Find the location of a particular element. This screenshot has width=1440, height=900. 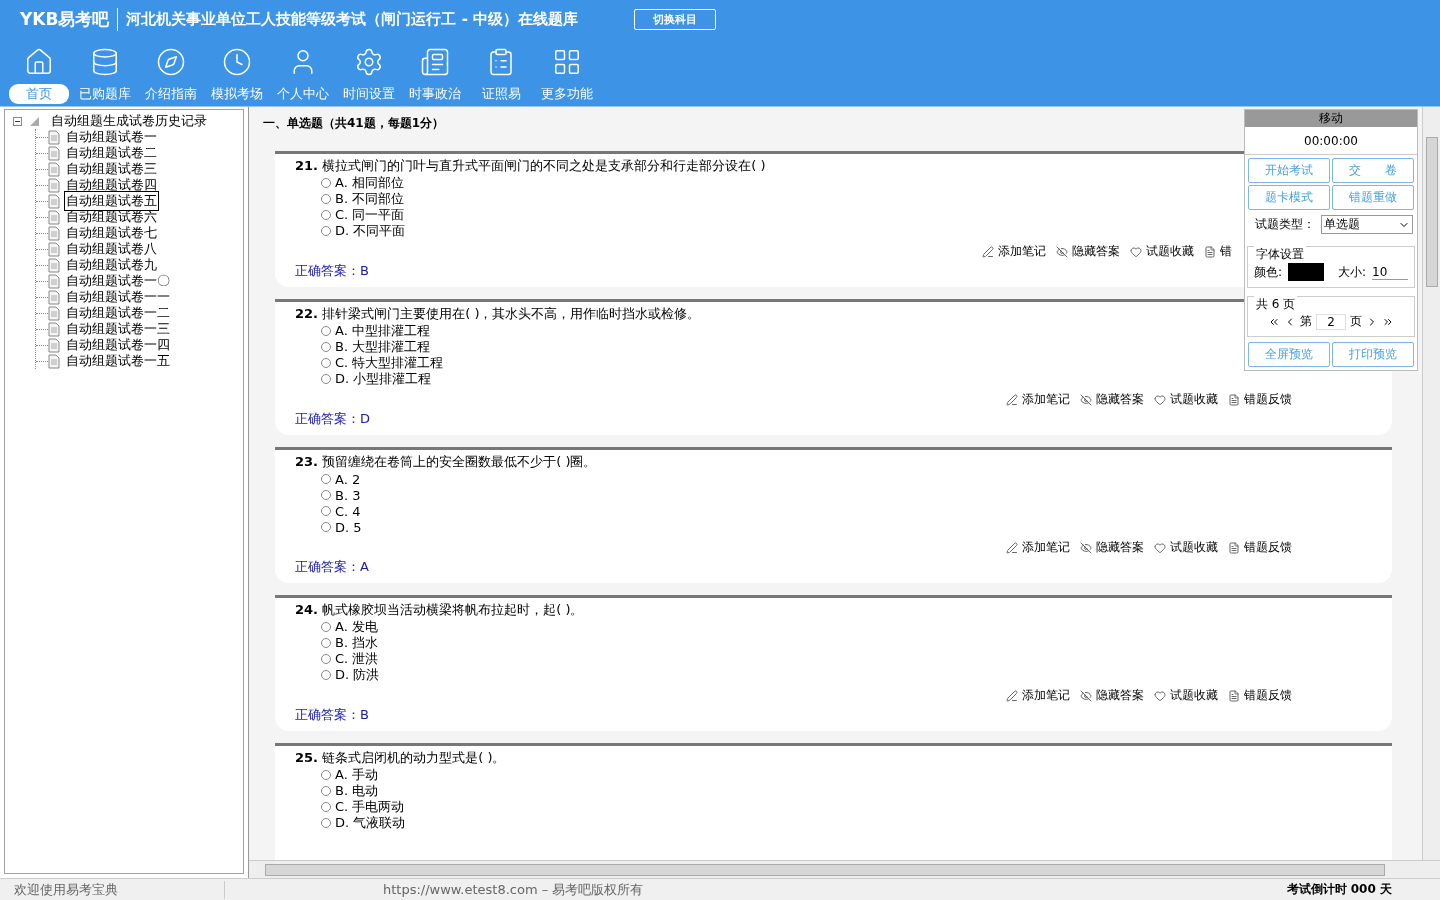

countdown-text: 考试倒计时 000 天 is located at coordinates (1339, 889).